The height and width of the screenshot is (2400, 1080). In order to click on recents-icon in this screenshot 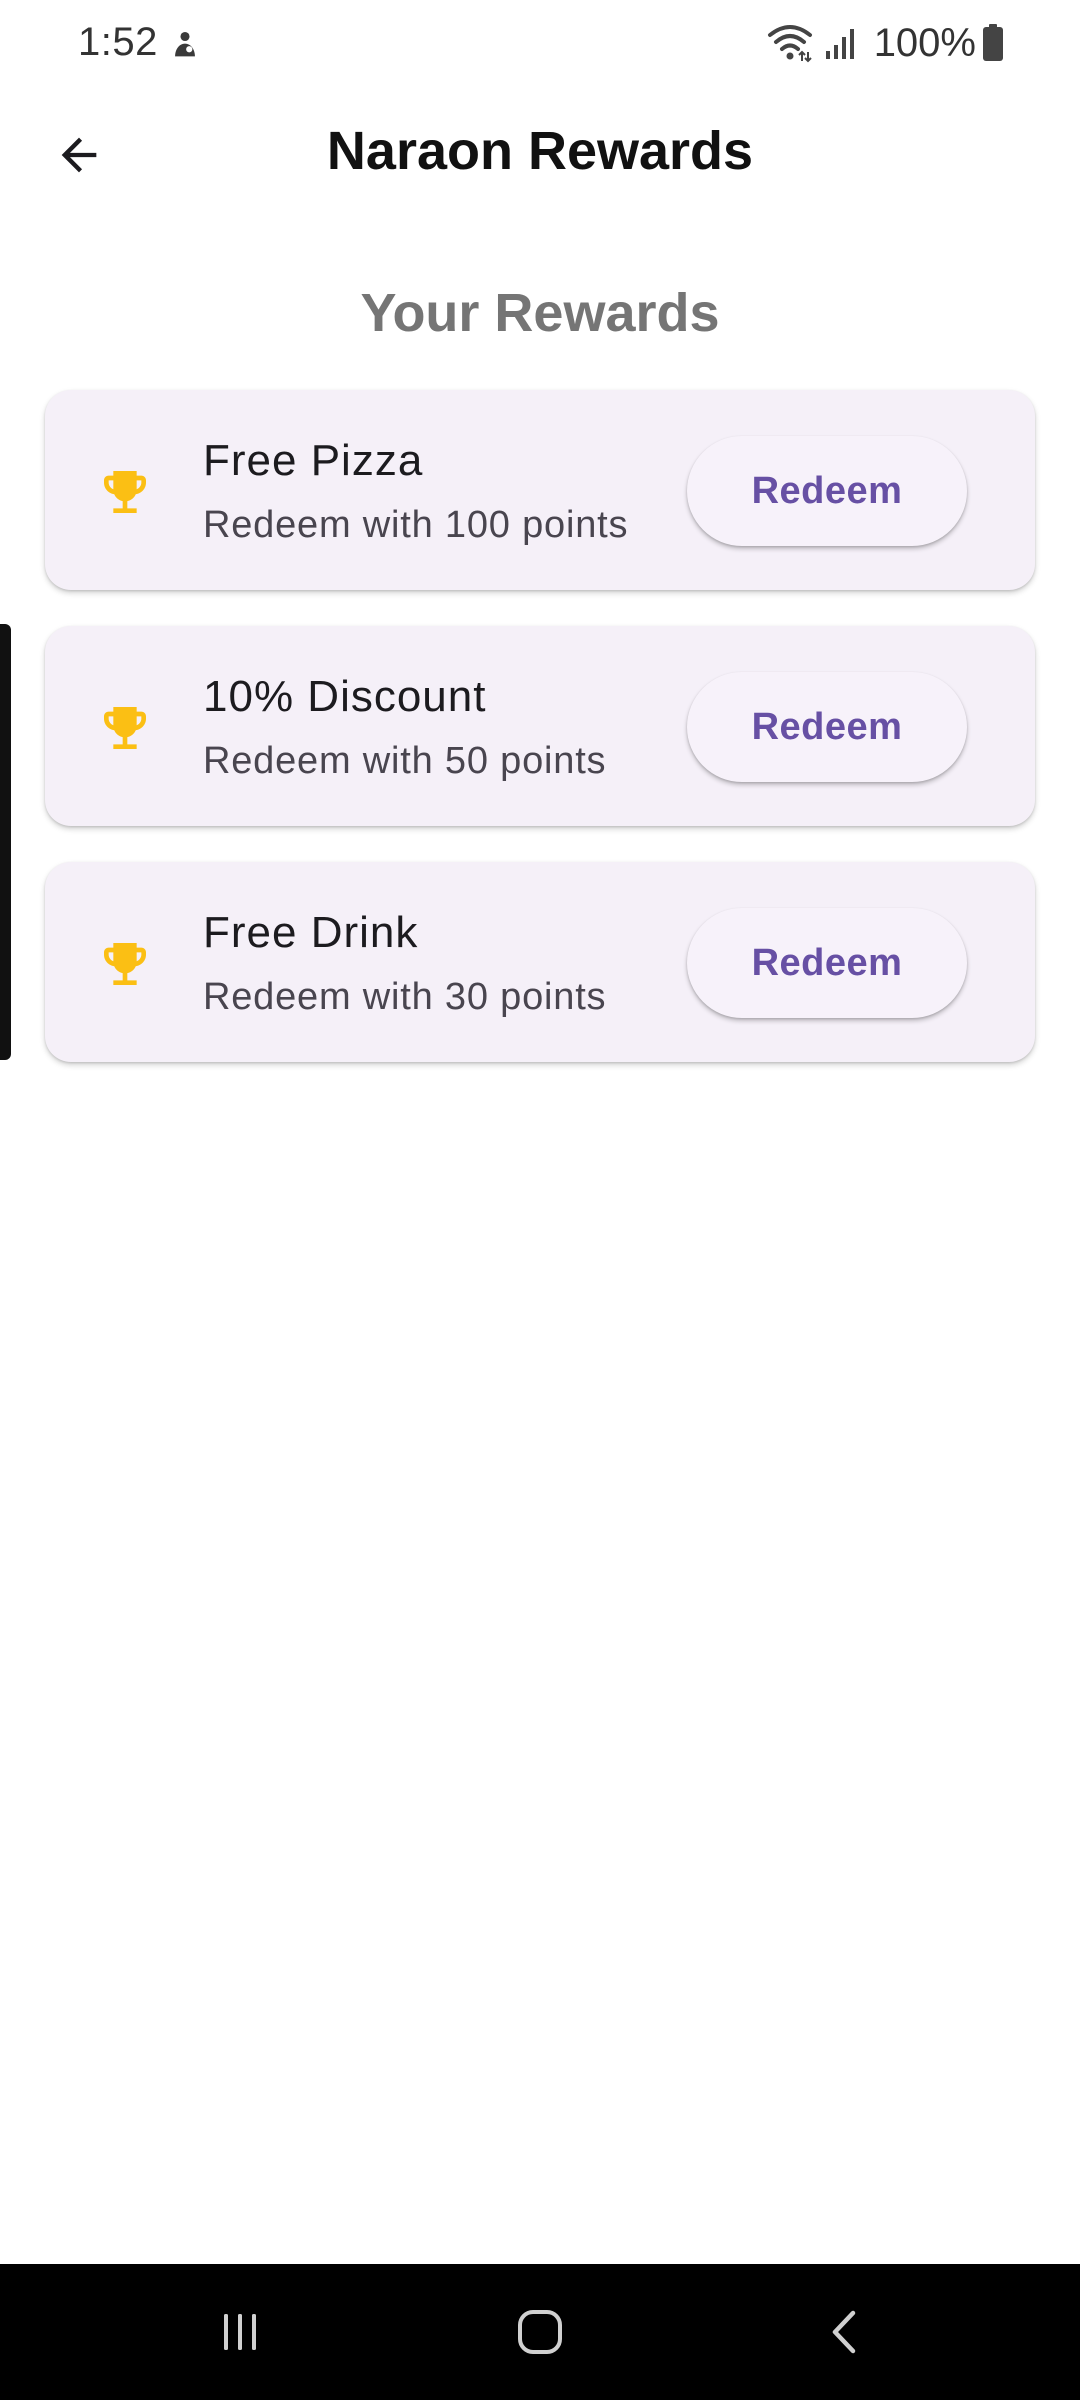, I will do `click(240, 2332)`.